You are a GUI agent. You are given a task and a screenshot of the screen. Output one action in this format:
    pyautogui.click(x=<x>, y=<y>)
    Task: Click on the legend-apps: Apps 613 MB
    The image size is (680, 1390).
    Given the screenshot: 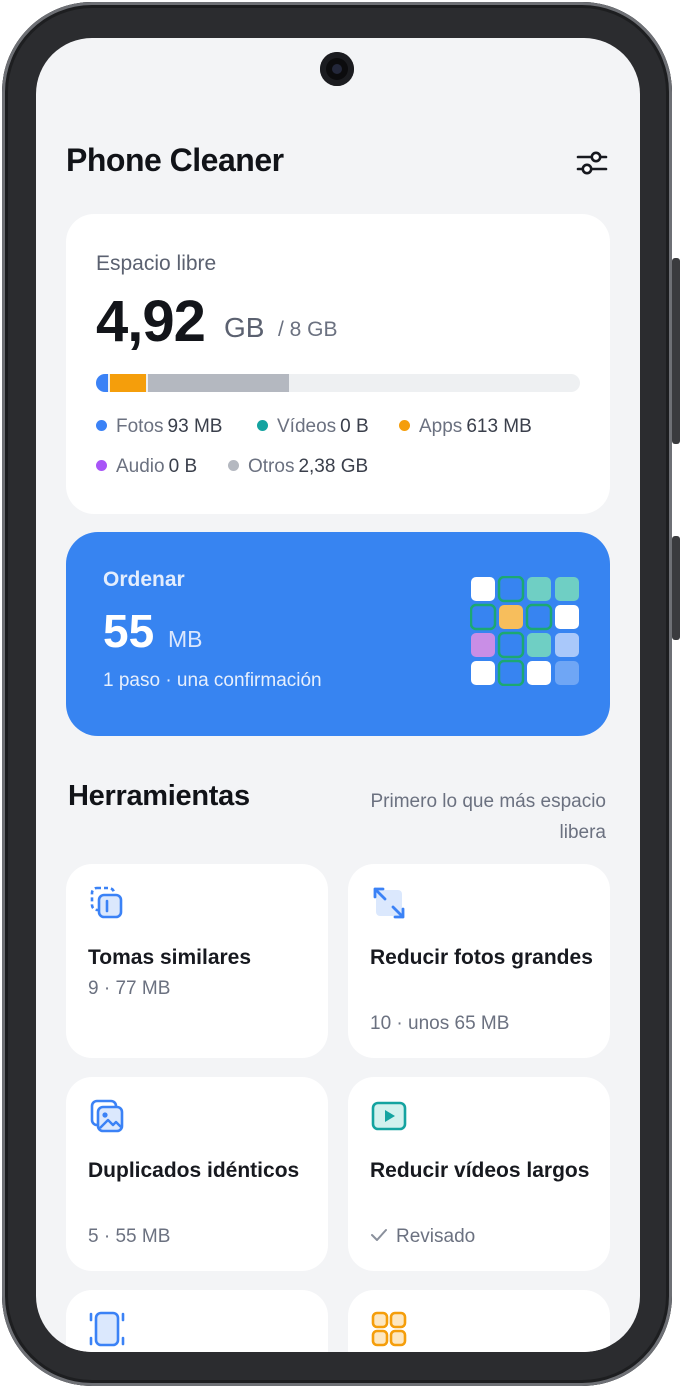 What is the action you would take?
    pyautogui.click(x=465, y=427)
    